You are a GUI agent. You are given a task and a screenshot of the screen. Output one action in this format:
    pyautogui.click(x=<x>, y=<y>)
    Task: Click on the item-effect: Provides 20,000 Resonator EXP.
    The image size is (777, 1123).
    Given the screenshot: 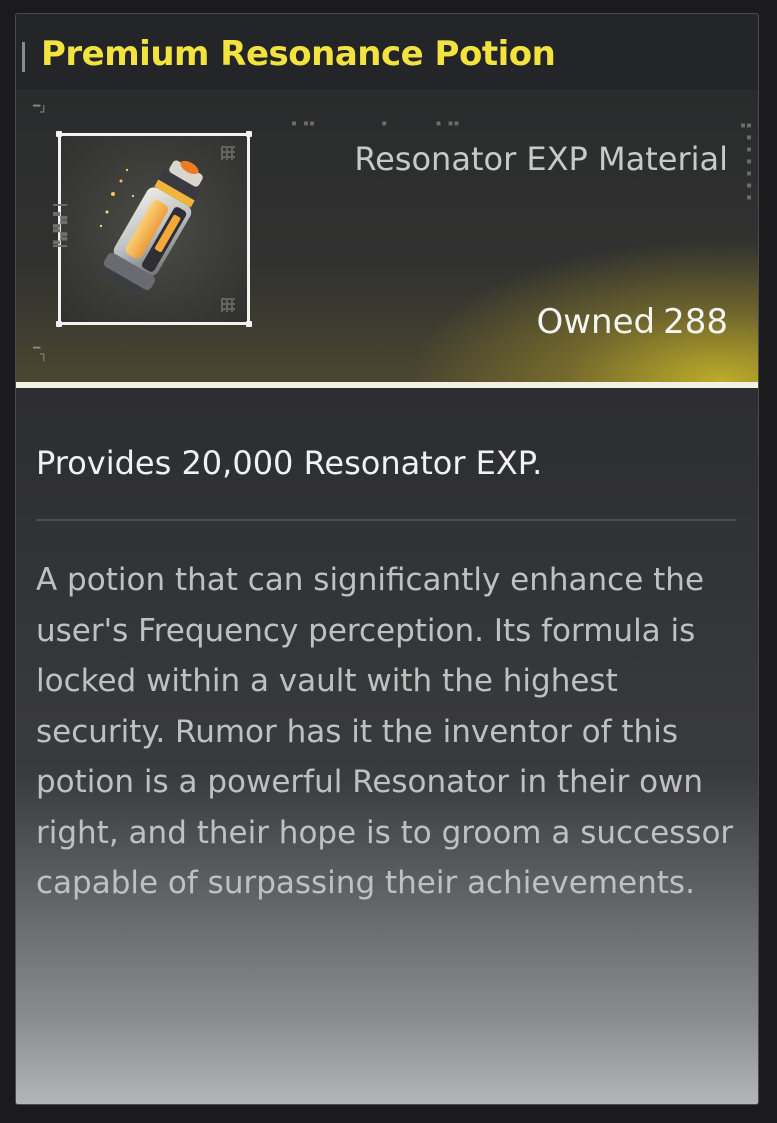 What is the action you would take?
    pyautogui.click(x=289, y=463)
    